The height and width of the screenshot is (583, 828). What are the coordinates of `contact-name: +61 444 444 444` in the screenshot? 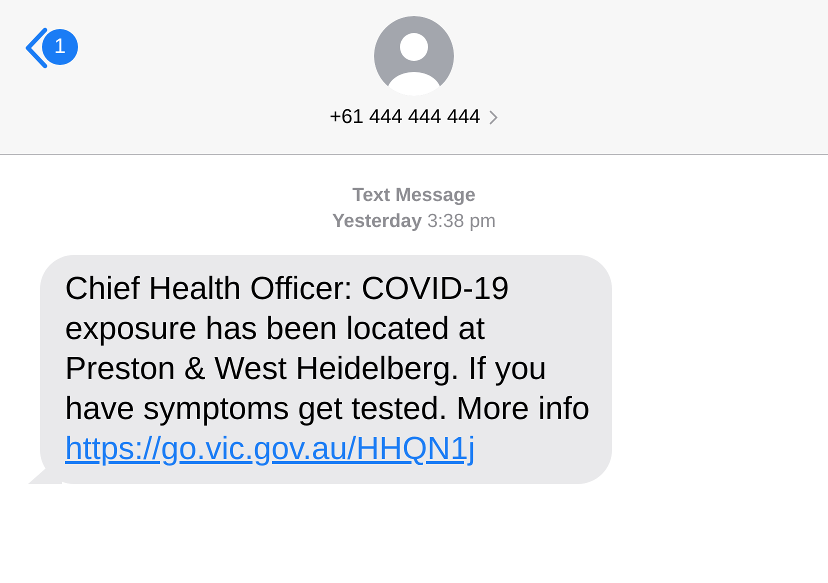 It's located at (405, 117).